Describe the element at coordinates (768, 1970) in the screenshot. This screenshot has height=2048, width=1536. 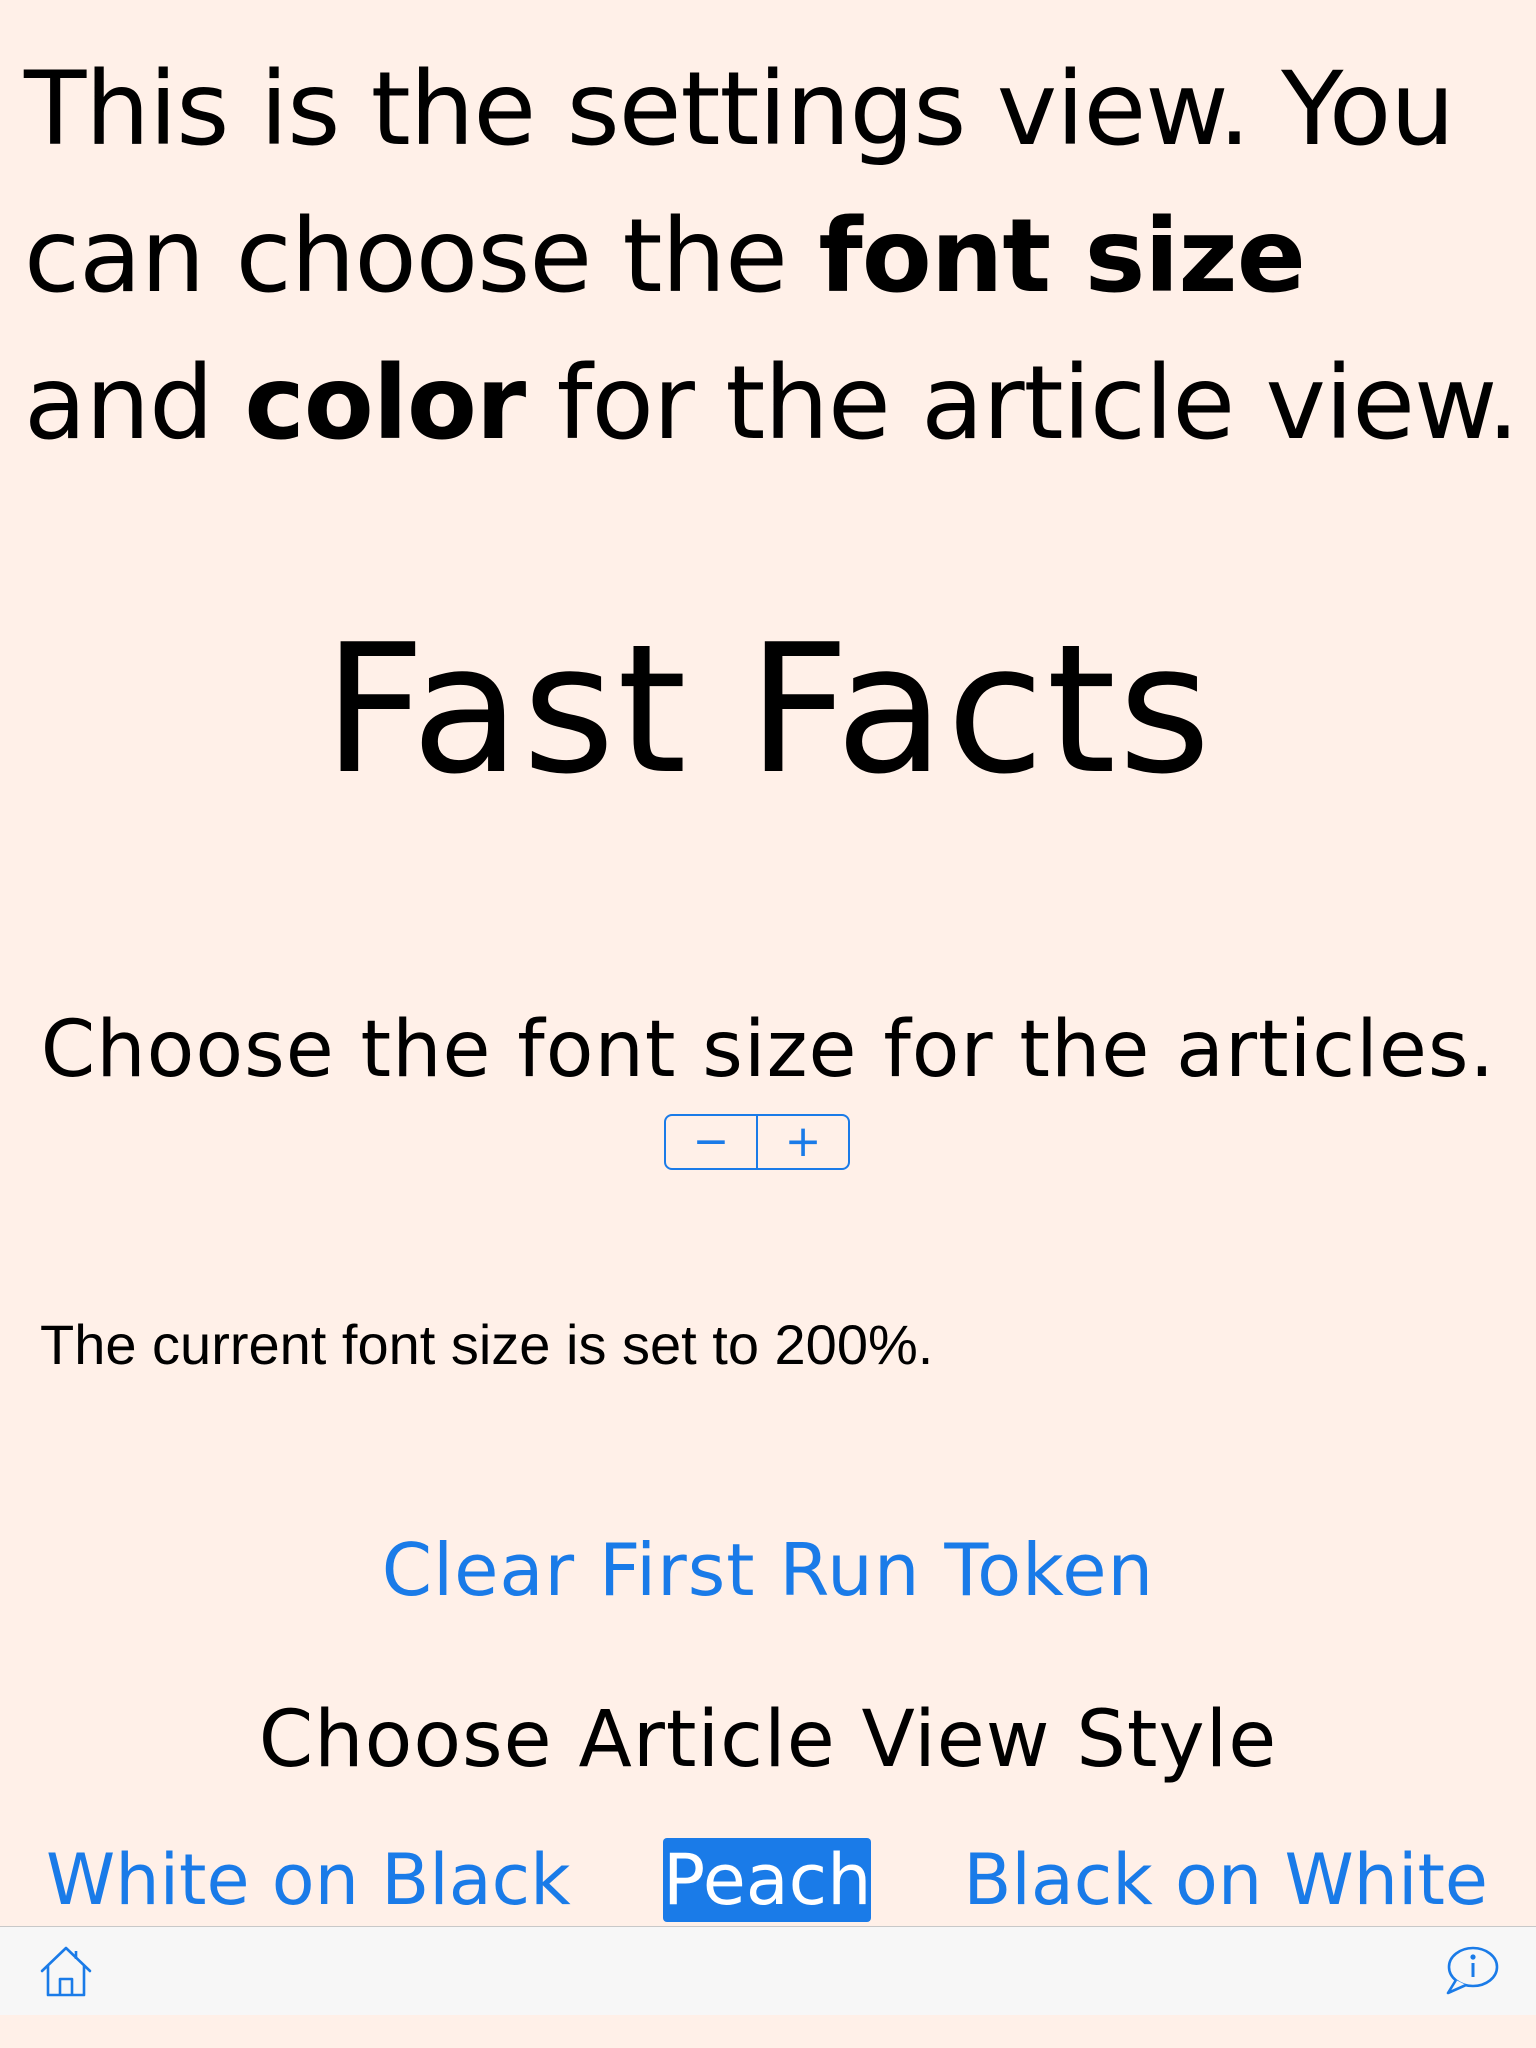
I see `bottom-toolbar` at that location.